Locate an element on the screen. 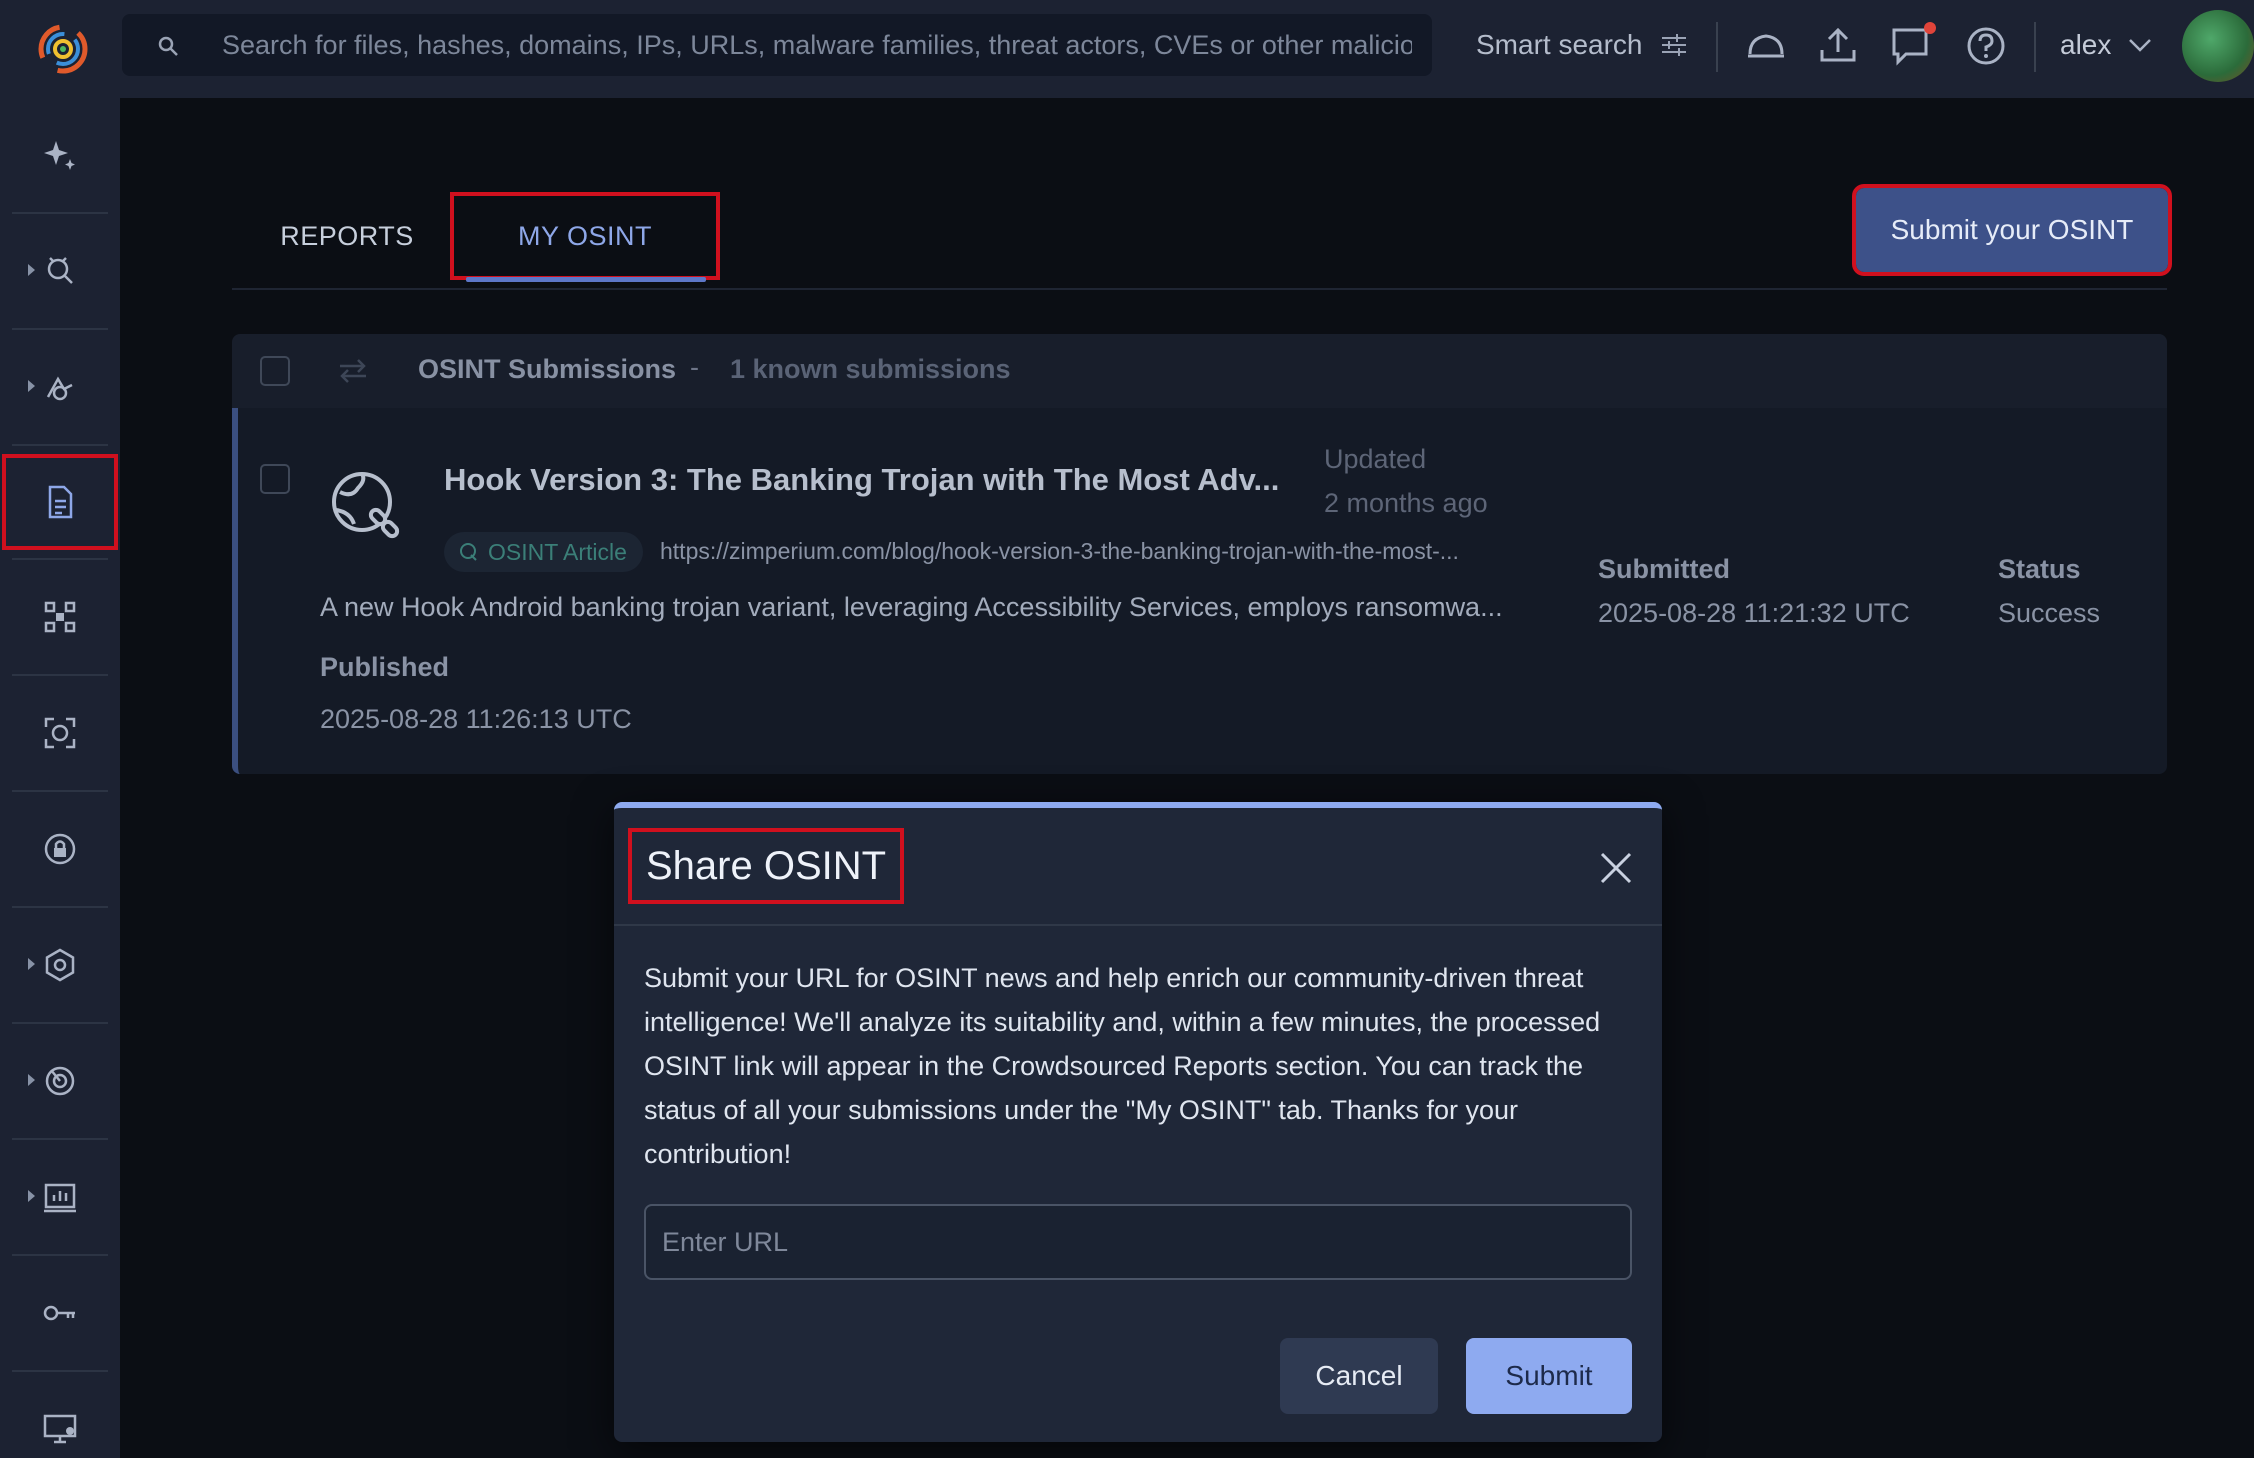 The height and width of the screenshot is (1458, 2254). active-tab-indicator is located at coordinates (586, 279).